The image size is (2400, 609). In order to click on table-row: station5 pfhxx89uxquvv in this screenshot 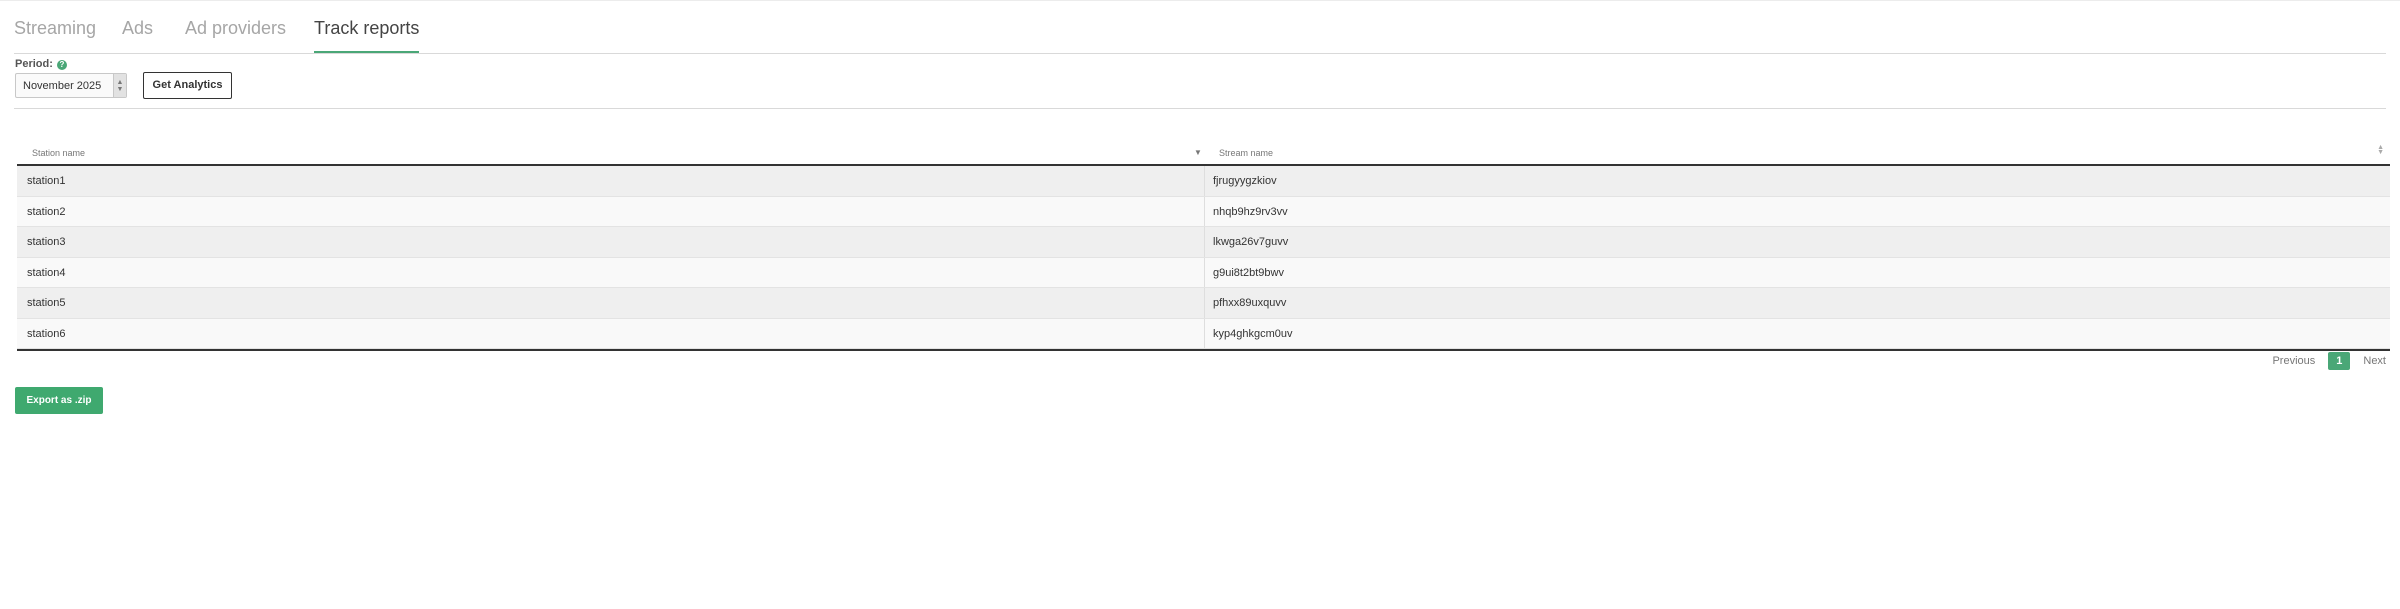, I will do `click(1203, 303)`.